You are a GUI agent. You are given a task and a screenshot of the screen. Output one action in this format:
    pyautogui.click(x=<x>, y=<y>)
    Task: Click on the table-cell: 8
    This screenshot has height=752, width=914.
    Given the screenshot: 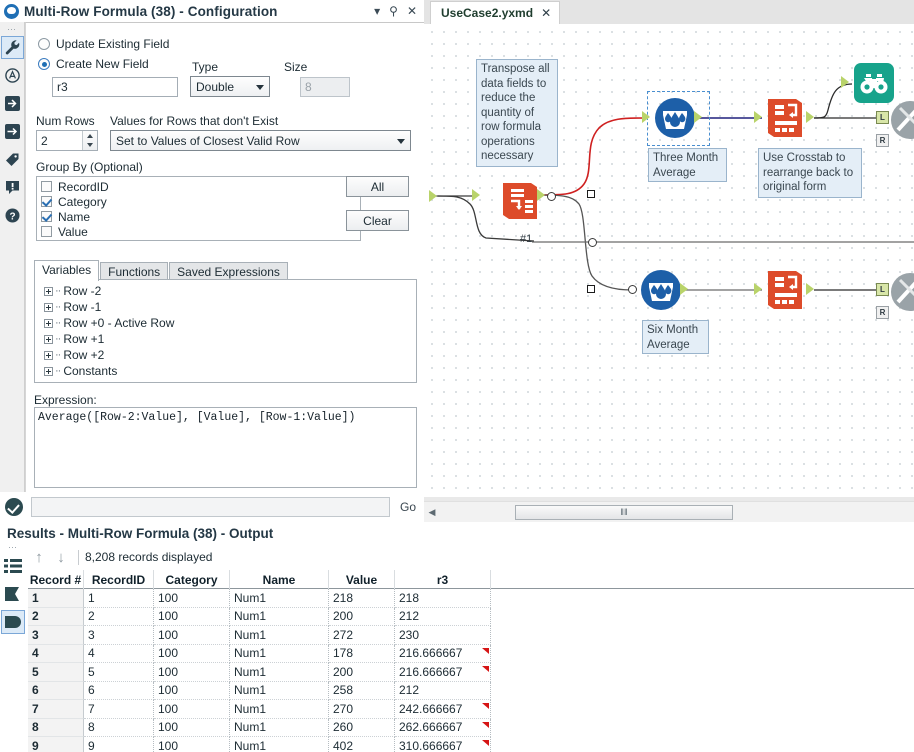 What is the action you would take?
    pyautogui.click(x=119, y=727)
    